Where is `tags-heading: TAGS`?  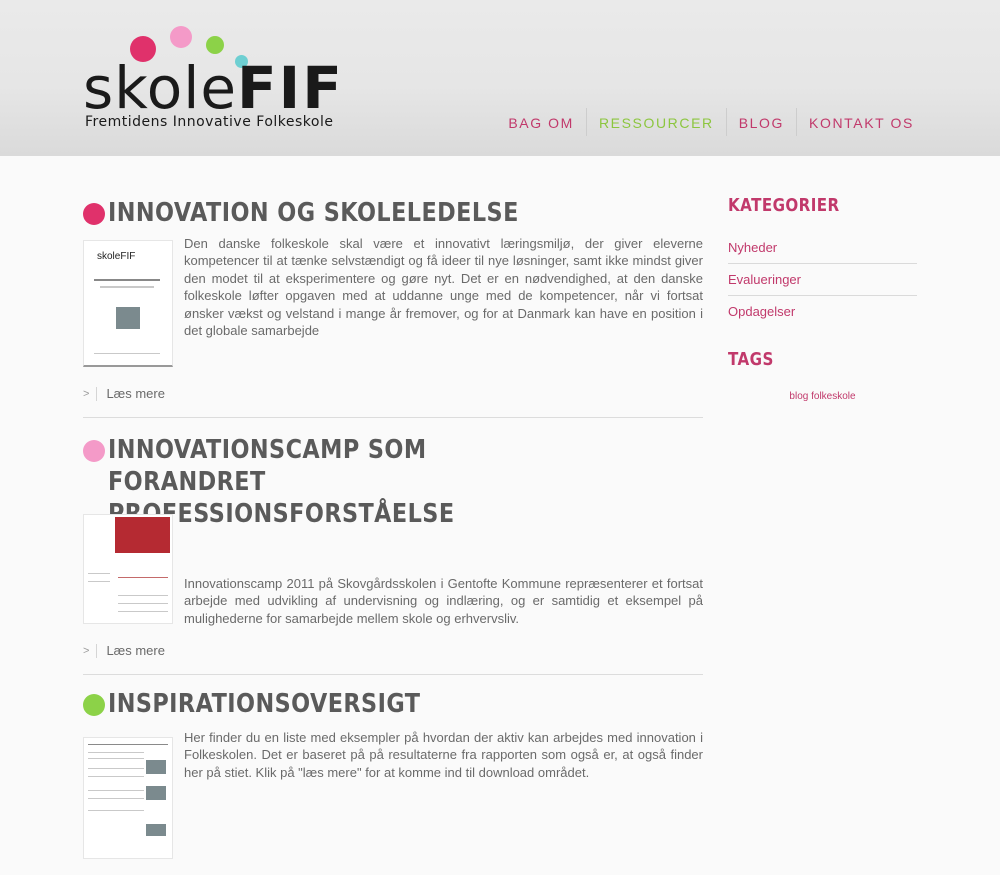 tags-heading: TAGS is located at coordinates (751, 359).